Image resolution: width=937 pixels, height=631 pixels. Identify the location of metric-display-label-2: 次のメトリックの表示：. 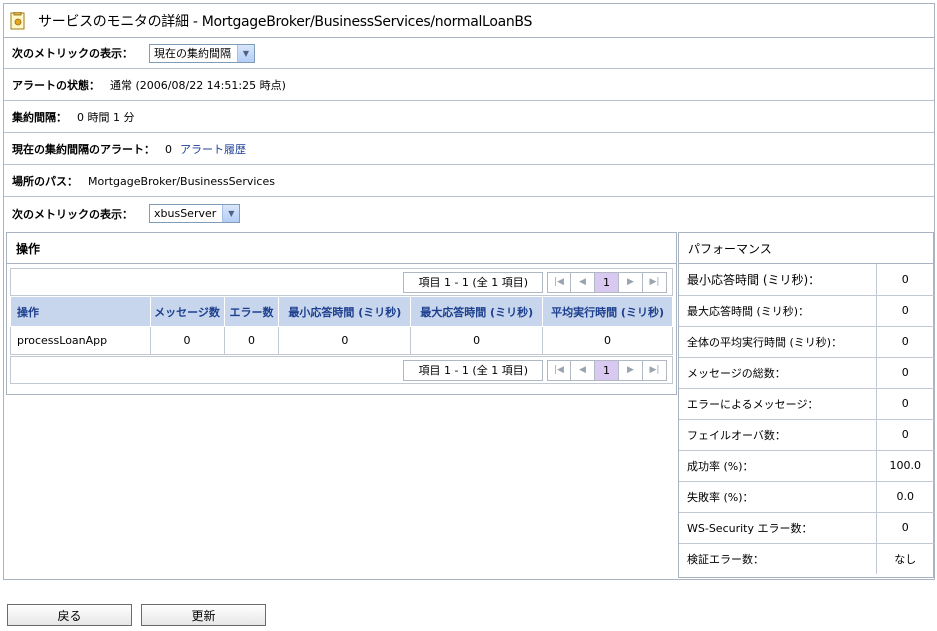
(72, 214).